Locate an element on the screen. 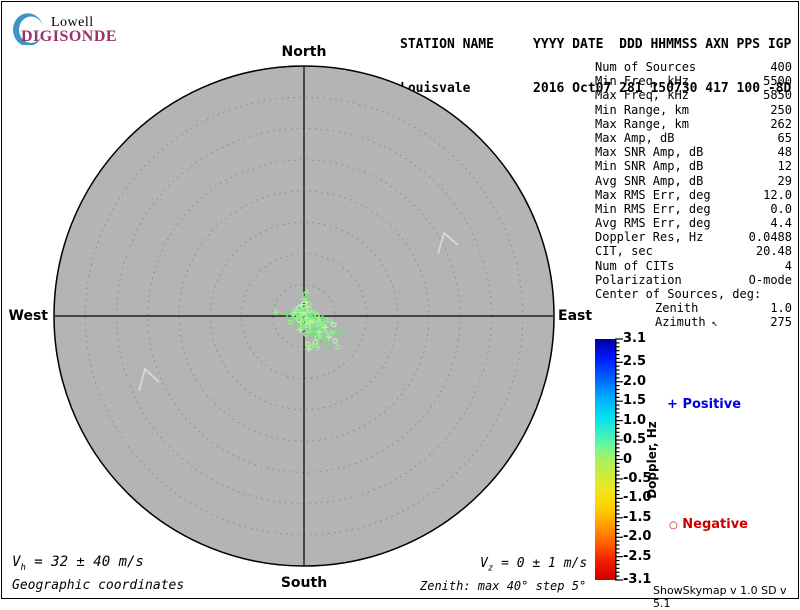 Image resolution: width=800 pixels, height=610 pixels. legend-positive: + Positive is located at coordinates (704, 404).